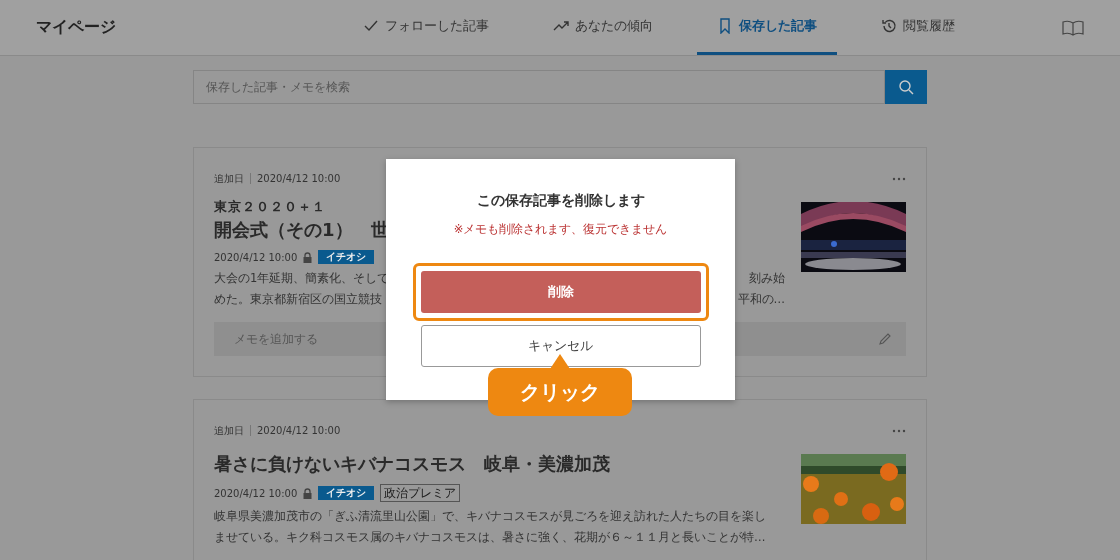  I want to click on summary-text: 刻み始, so click(767, 278).